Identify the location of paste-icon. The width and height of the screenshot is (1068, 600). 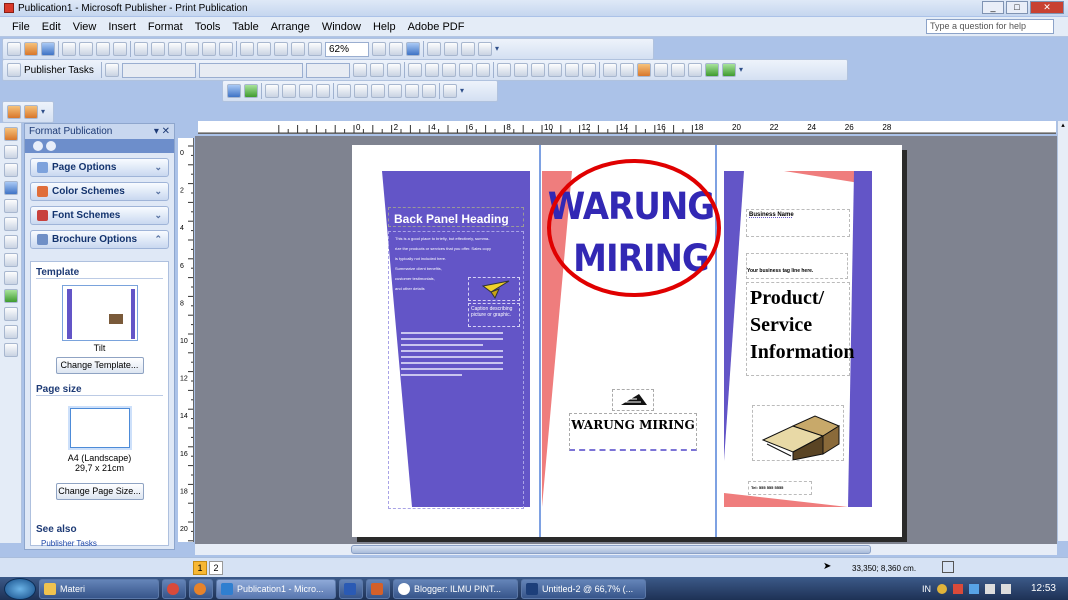
(175, 49).